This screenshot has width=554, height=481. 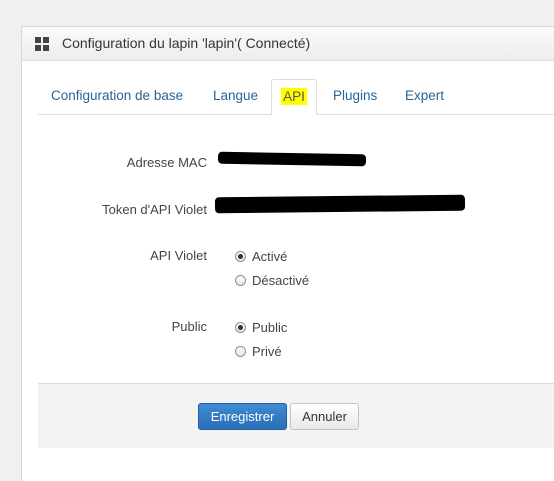 I want to click on tab-api: API, so click(x=294, y=97).